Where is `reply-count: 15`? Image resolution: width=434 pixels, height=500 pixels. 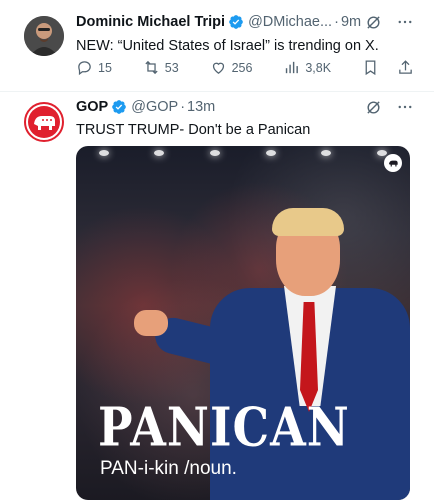 reply-count: 15 is located at coordinates (105, 67).